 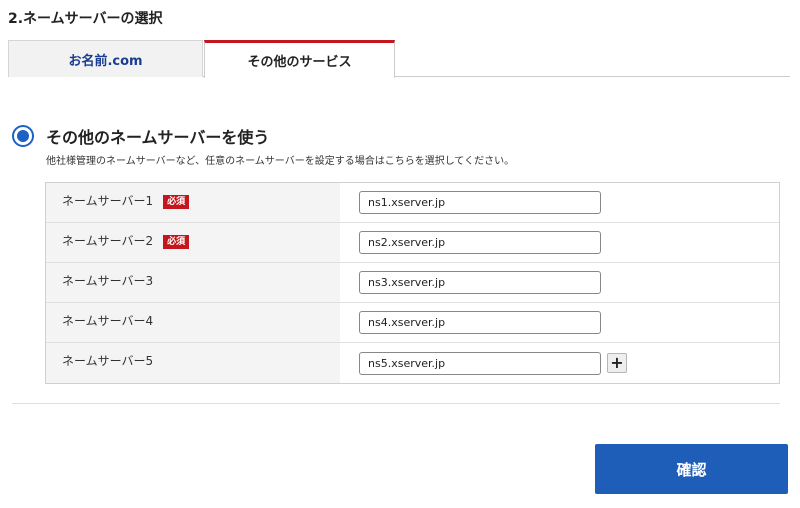 I want to click on nameserver-2-input, so click(x=480, y=242).